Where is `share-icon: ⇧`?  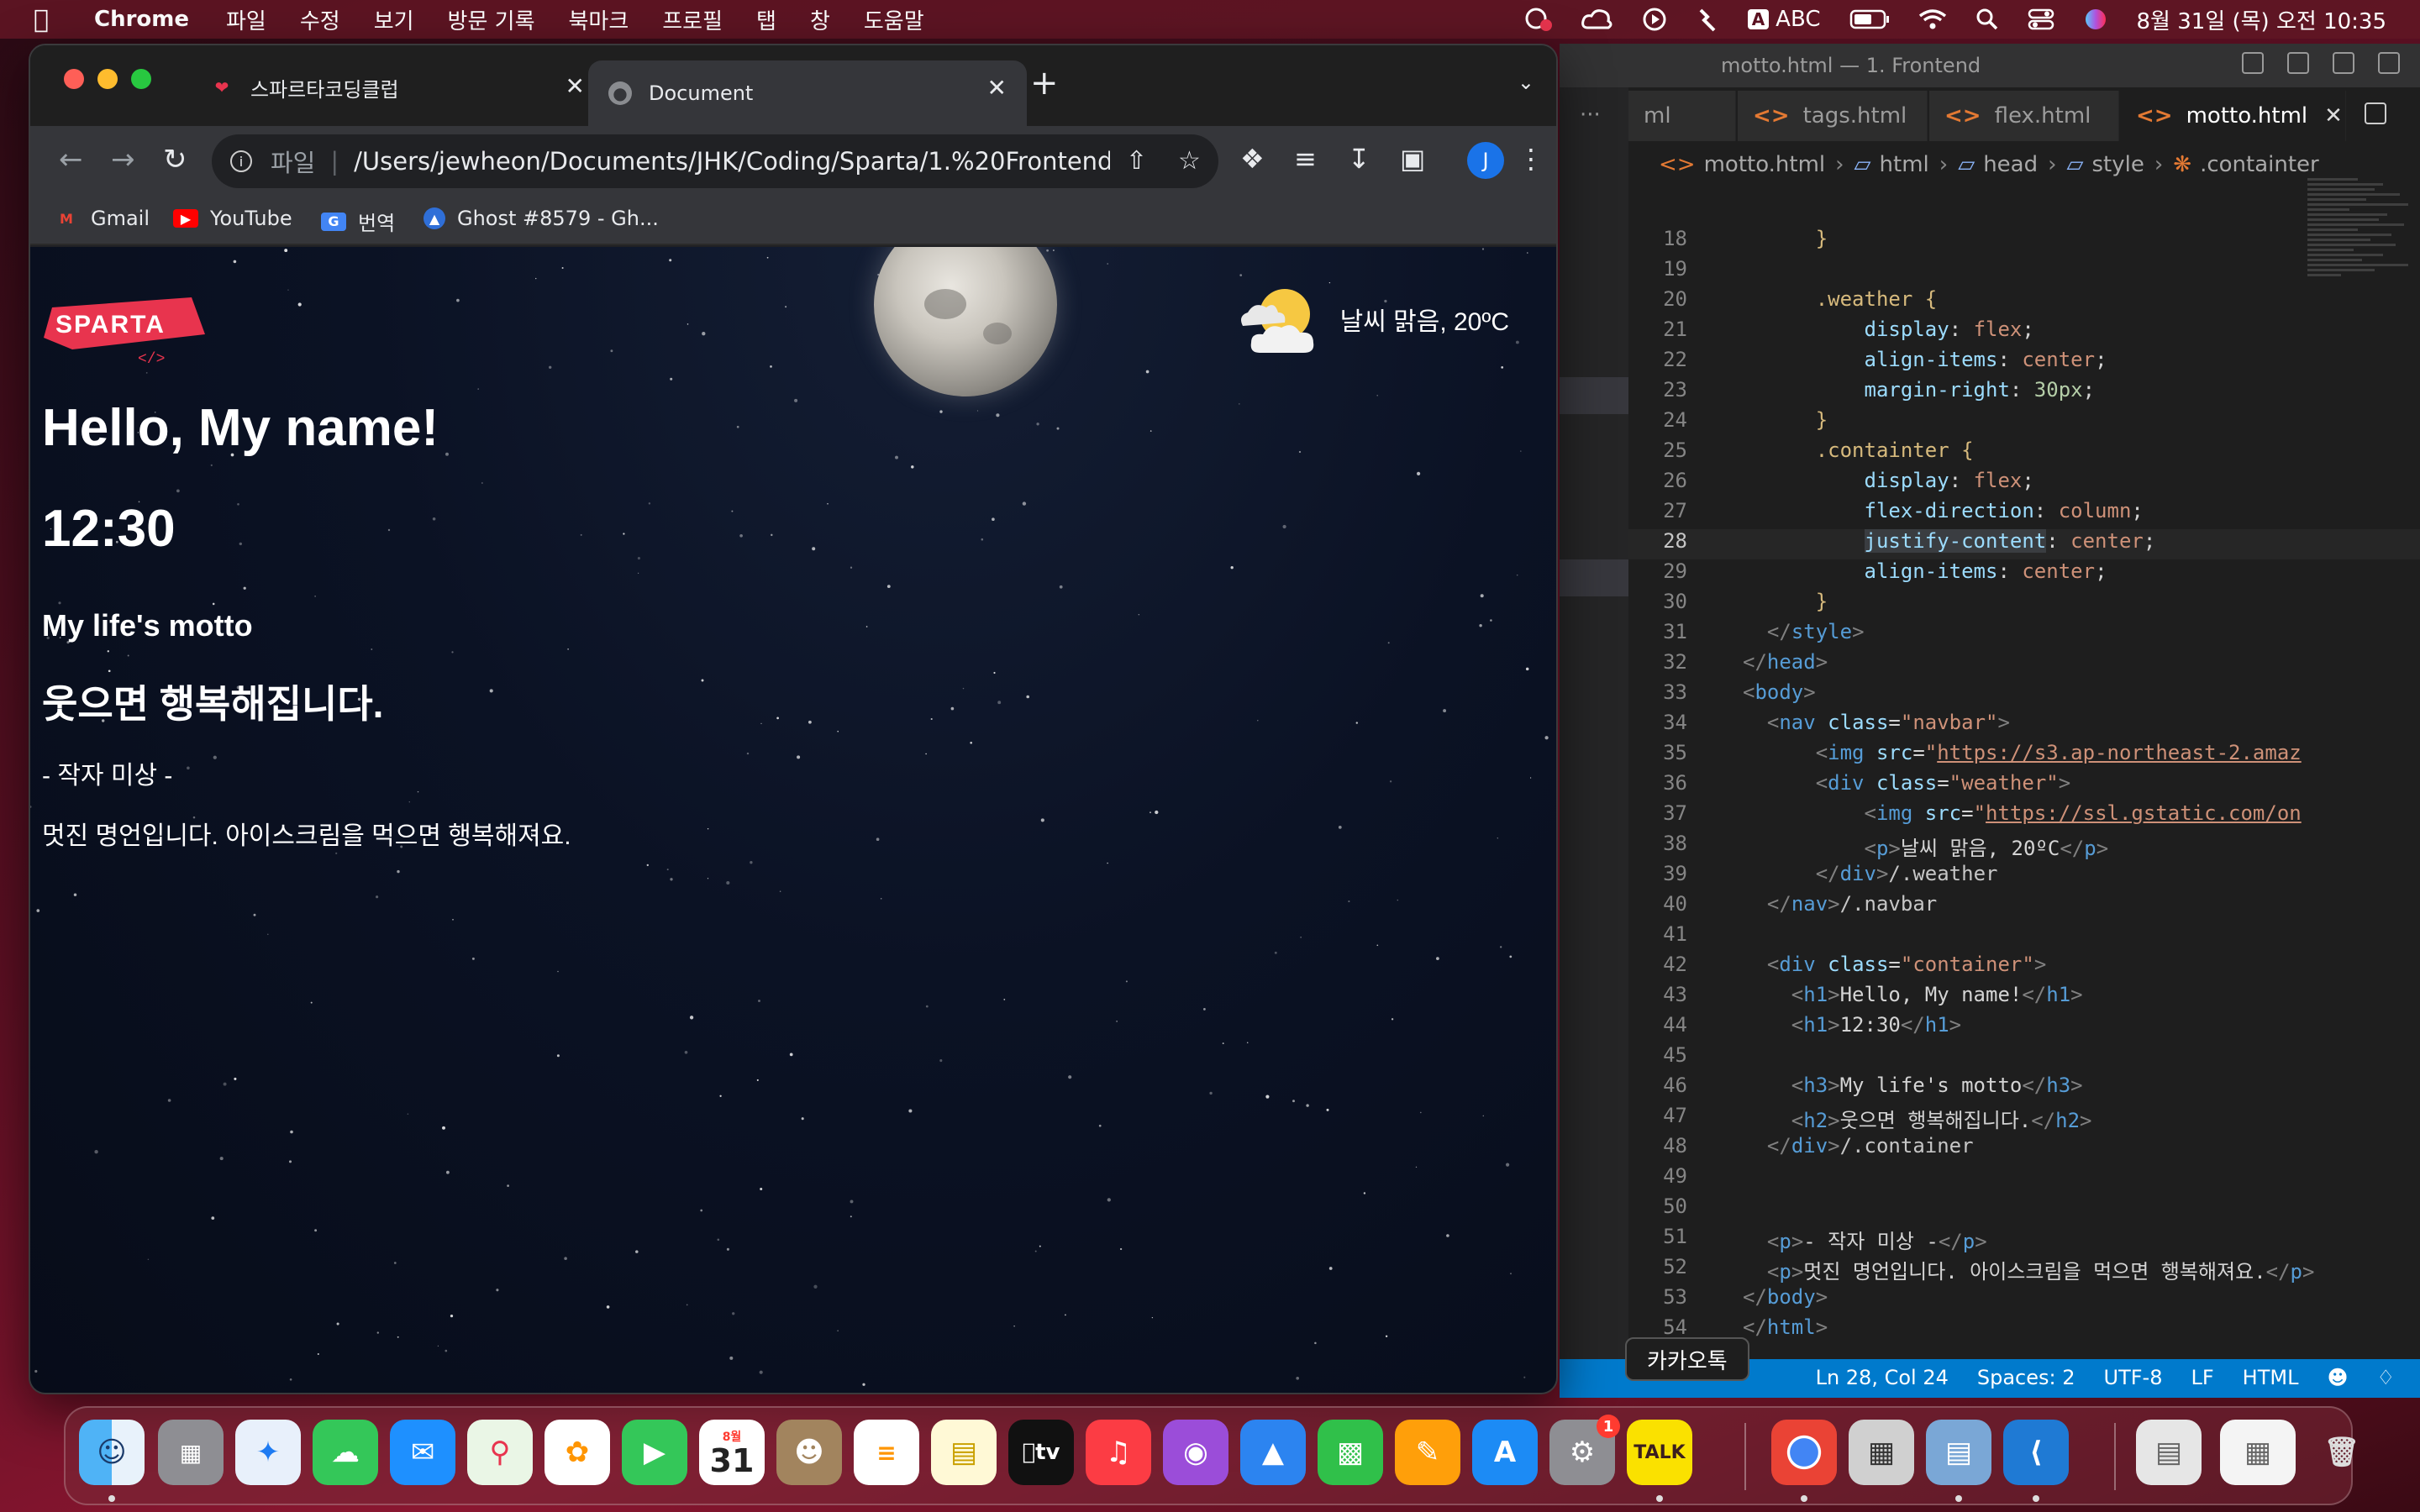
share-icon: ⇧ is located at coordinates (1136, 161).